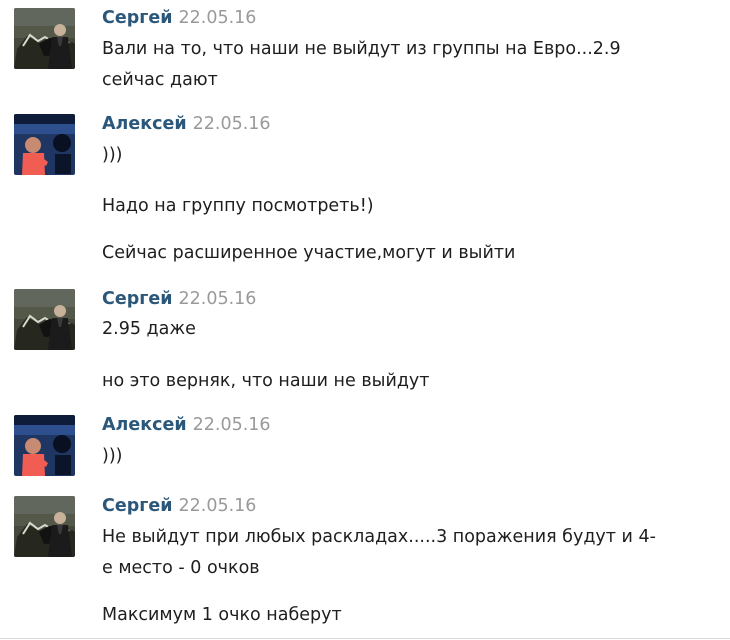 The height and width of the screenshot is (640, 730). Describe the element at coordinates (222, 615) in the screenshot. I see `message-line: Максимум 1 очко наберут` at that location.